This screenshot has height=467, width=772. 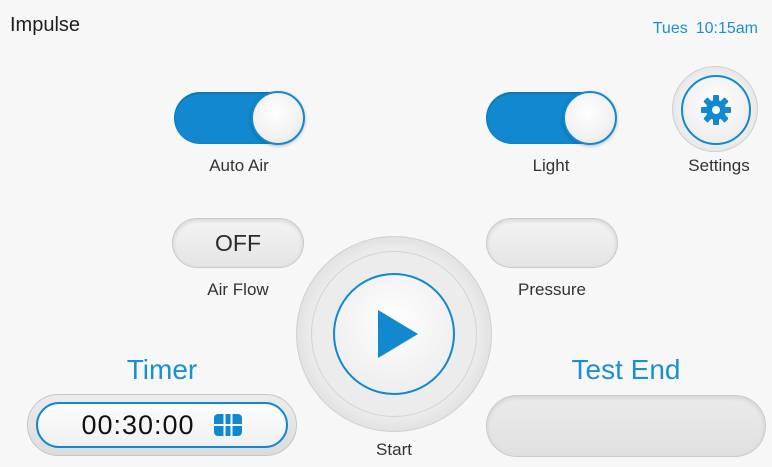 I want to click on status-day: Tues, so click(x=670, y=28).